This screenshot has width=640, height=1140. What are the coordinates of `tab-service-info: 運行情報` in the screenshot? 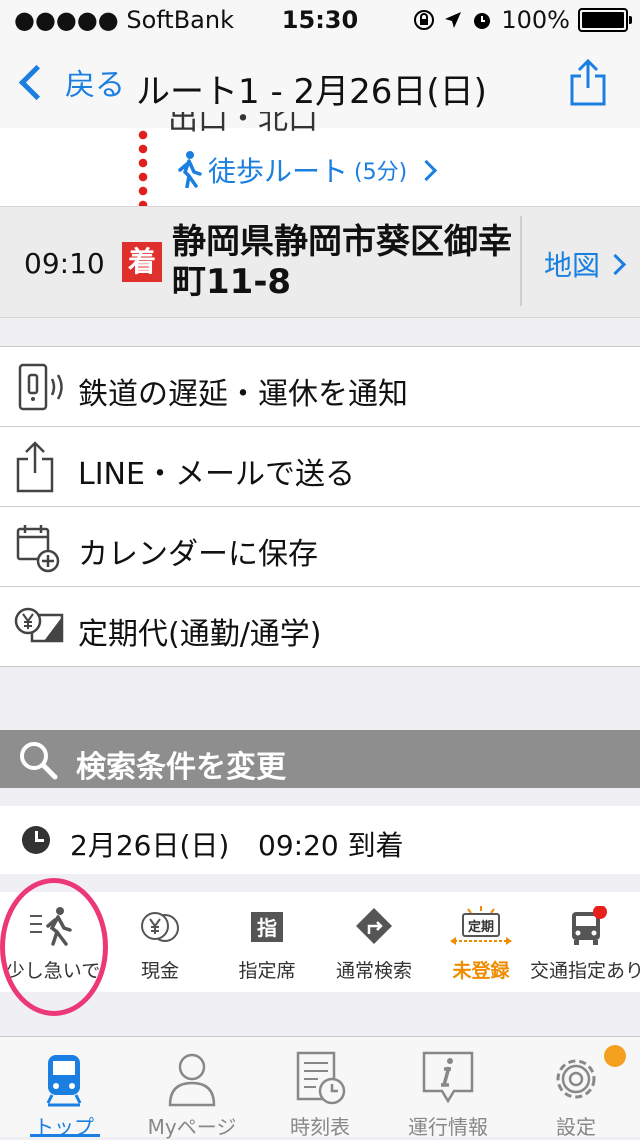 It's located at (448, 1088).